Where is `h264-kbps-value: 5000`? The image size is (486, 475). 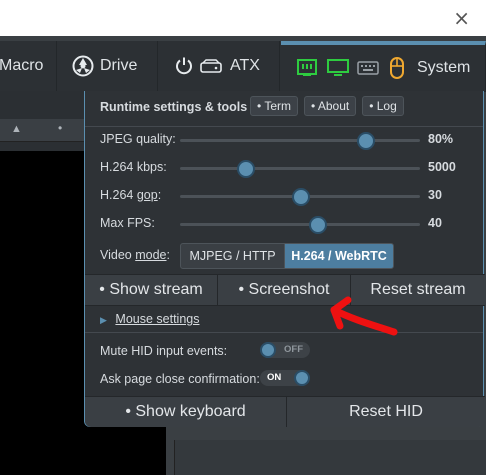 h264-kbps-value: 5000 is located at coordinates (442, 167).